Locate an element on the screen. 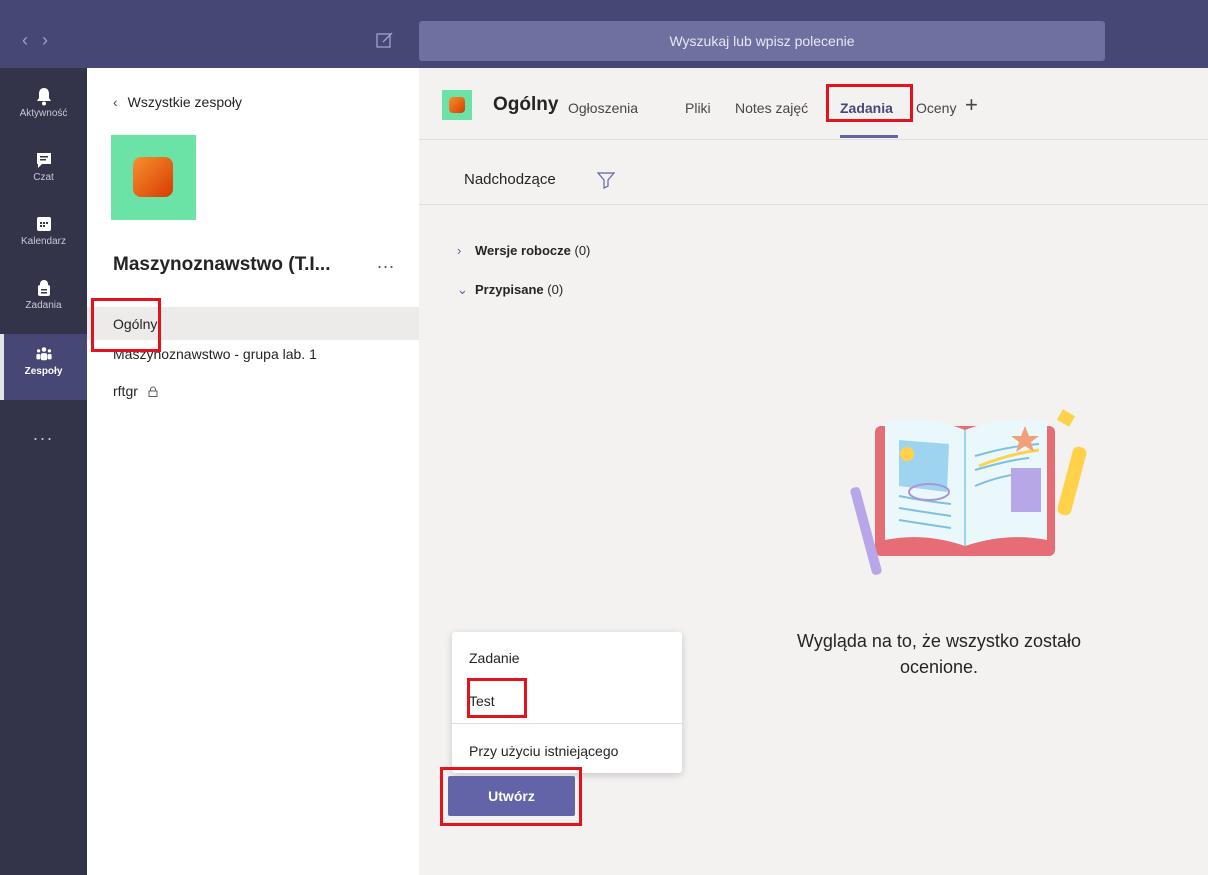  rail-item-chat: Czat is located at coordinates (43, 171).